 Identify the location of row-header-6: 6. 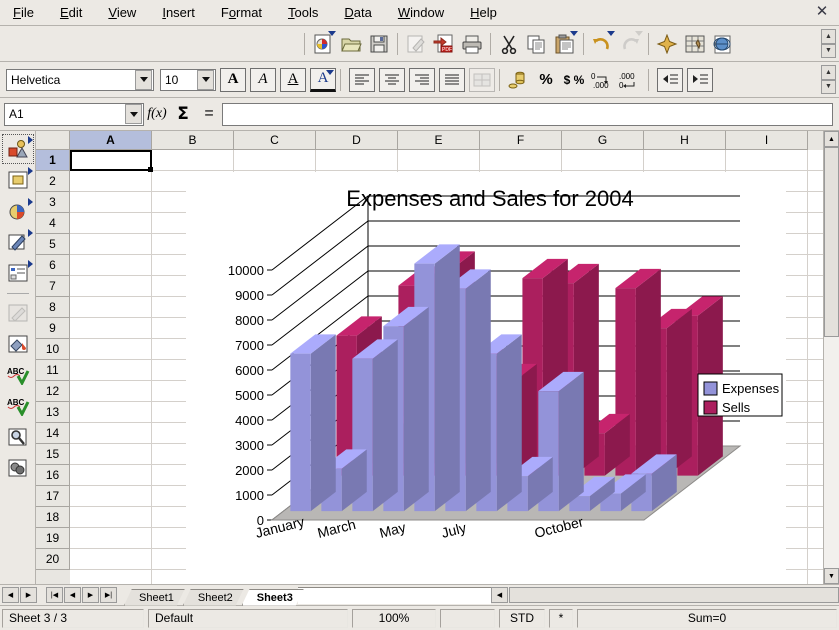
(53, 265).